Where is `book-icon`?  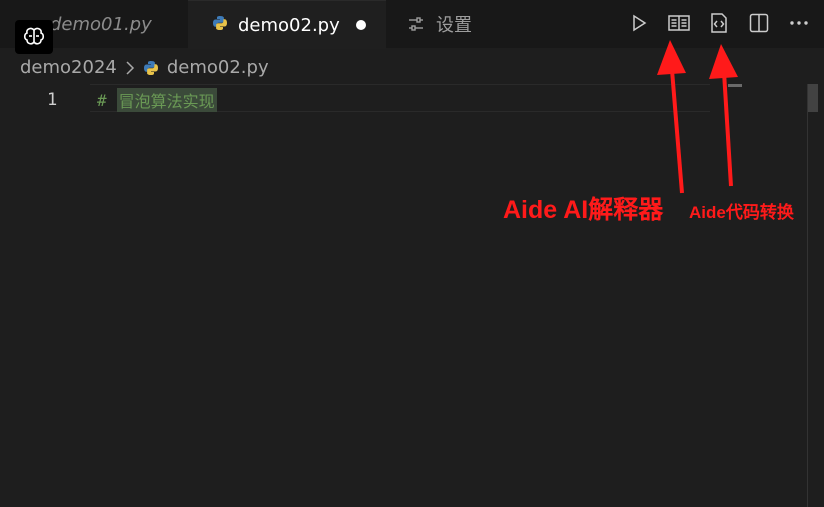 book-icon is located at coordinates (679, 23).